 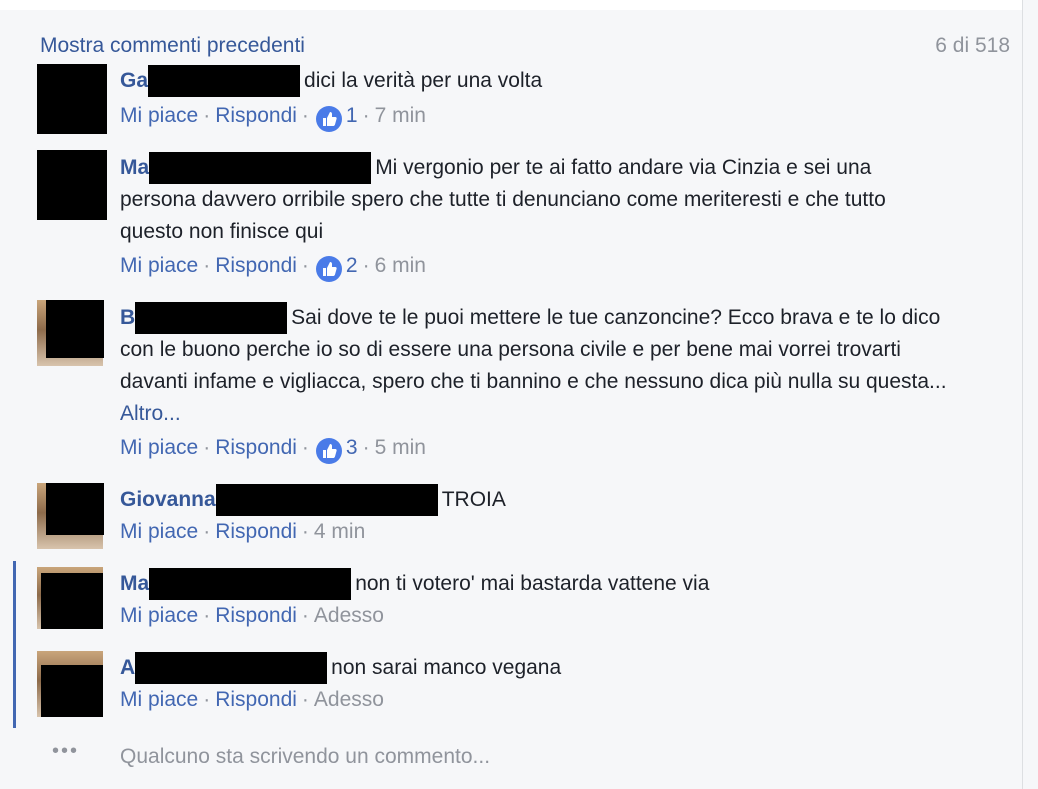 I want to click on comment-text: non ti votero' mai bastarda vattene via, so click(x=532, y=583).